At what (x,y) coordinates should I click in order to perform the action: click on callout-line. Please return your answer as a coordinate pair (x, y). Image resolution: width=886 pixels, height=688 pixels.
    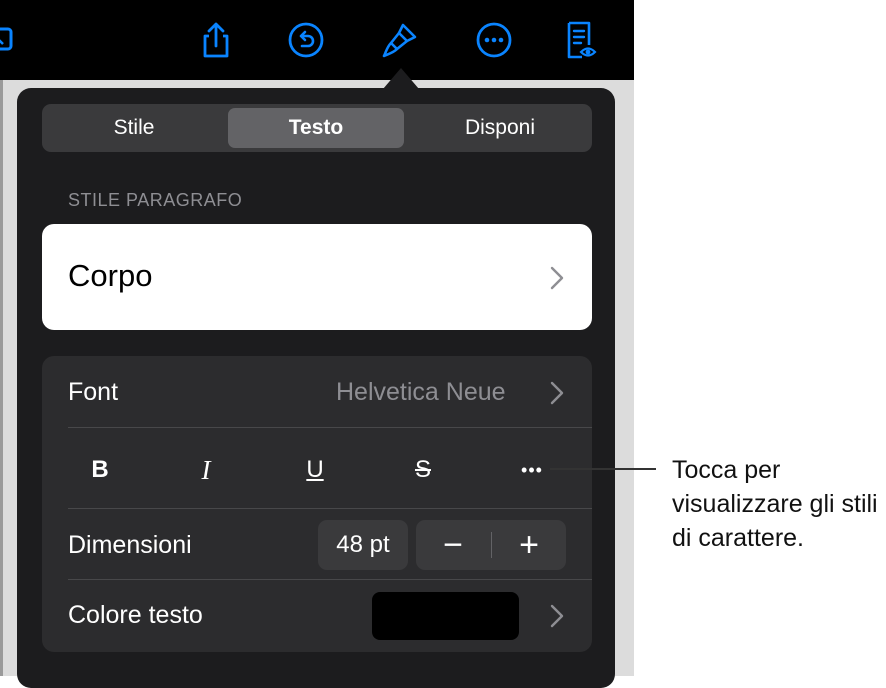
    Looking at the image, I should click on (603, 469).